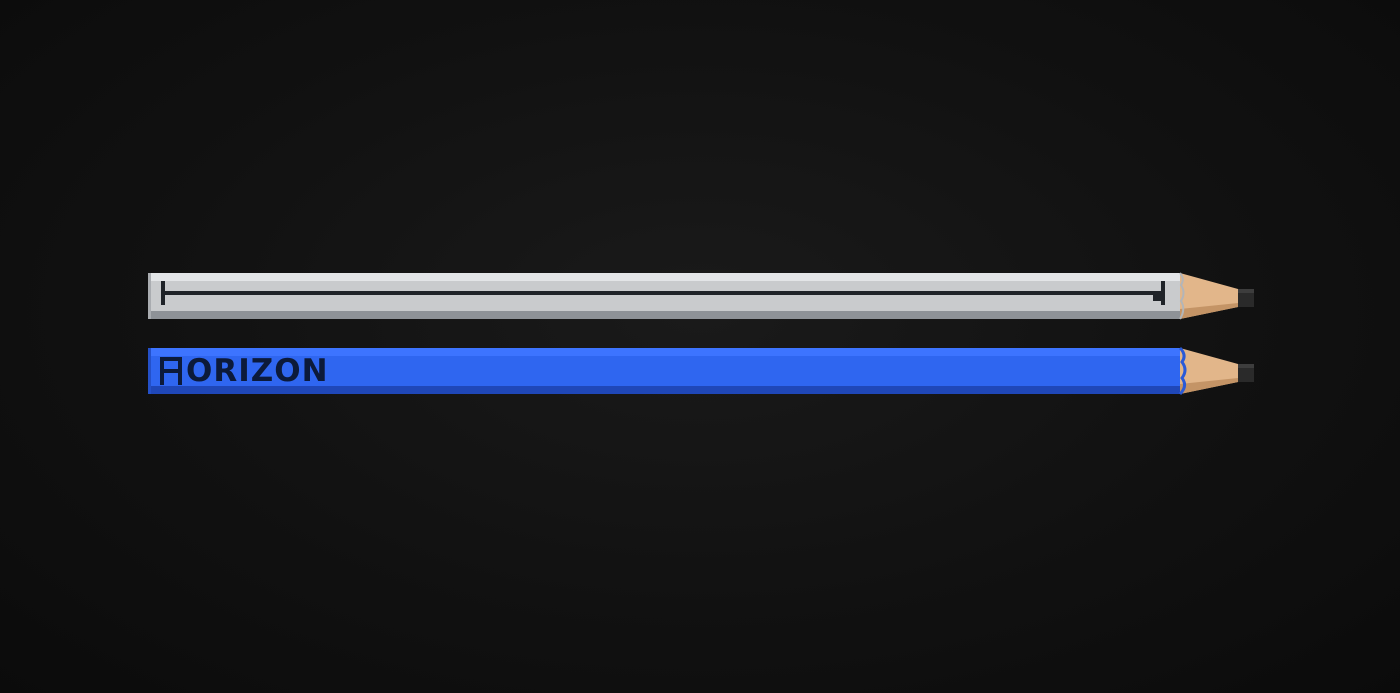 The width and height of the screenshot is (1400, 693). Describe the element at coordinates (664, 315) in the screenshot. I see `grey-pencil-shade` at that location.